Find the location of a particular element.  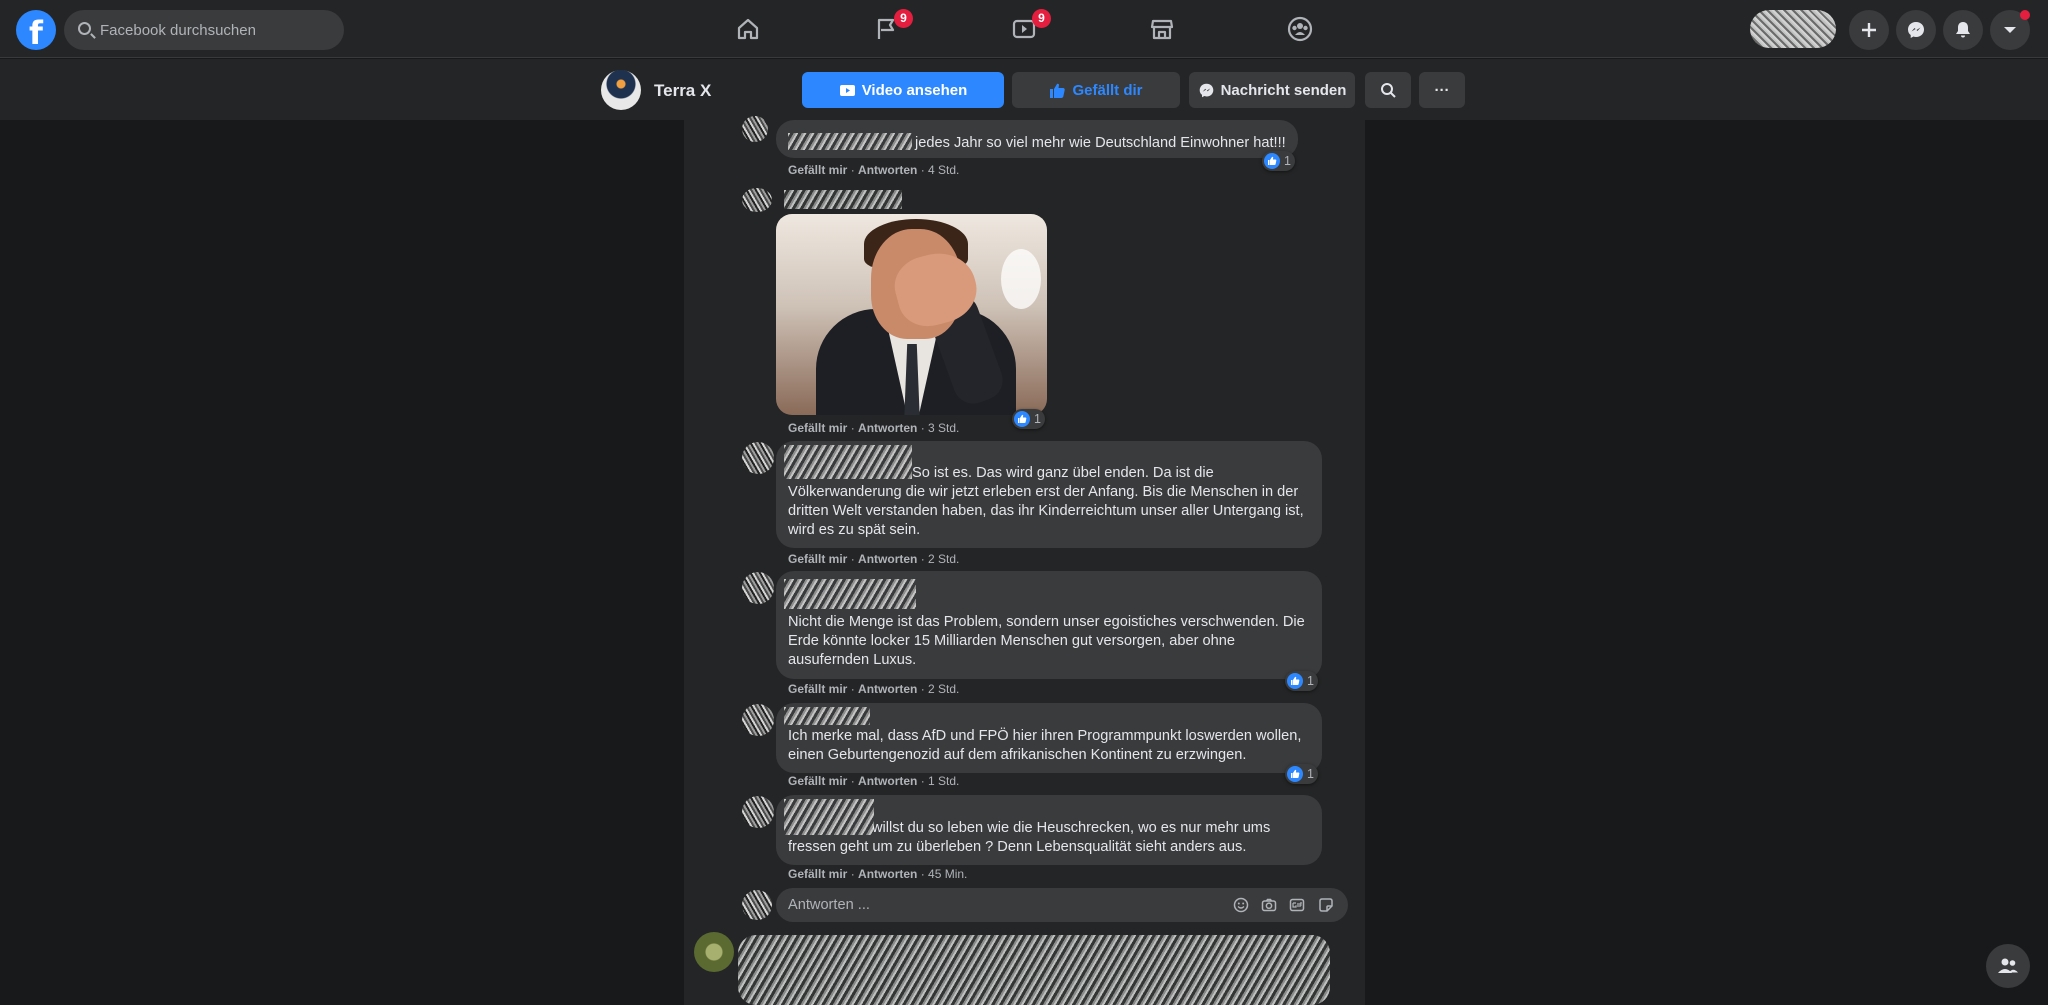

watch-badge: 9 is located at coordinates (1041, 18).